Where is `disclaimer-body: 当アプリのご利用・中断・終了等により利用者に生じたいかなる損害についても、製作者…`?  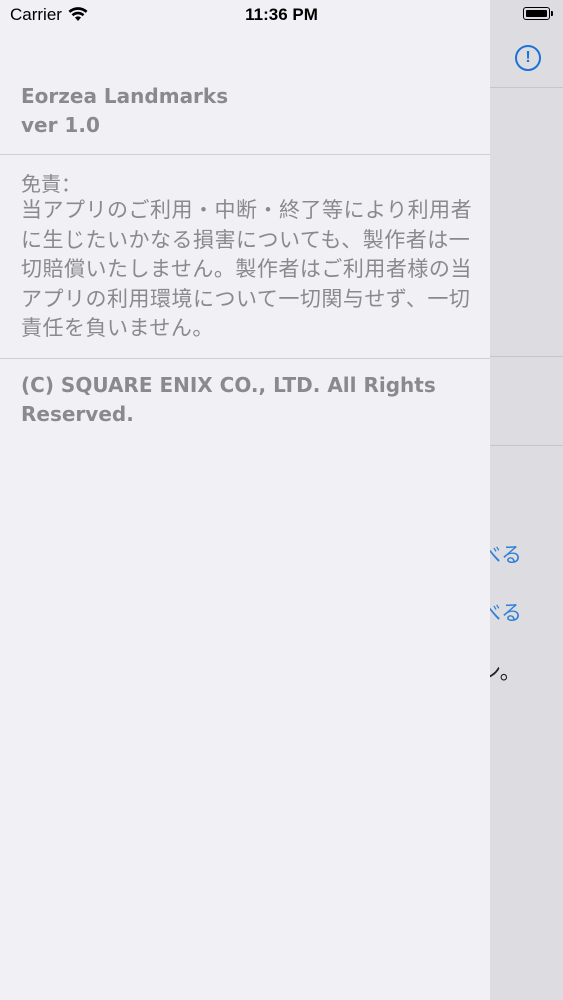 disclaimer-body: 当アプリのご利用・中断・終了等により利用者に生じたいかなる損害についても、製作者… is located at coordinates (247, 269).